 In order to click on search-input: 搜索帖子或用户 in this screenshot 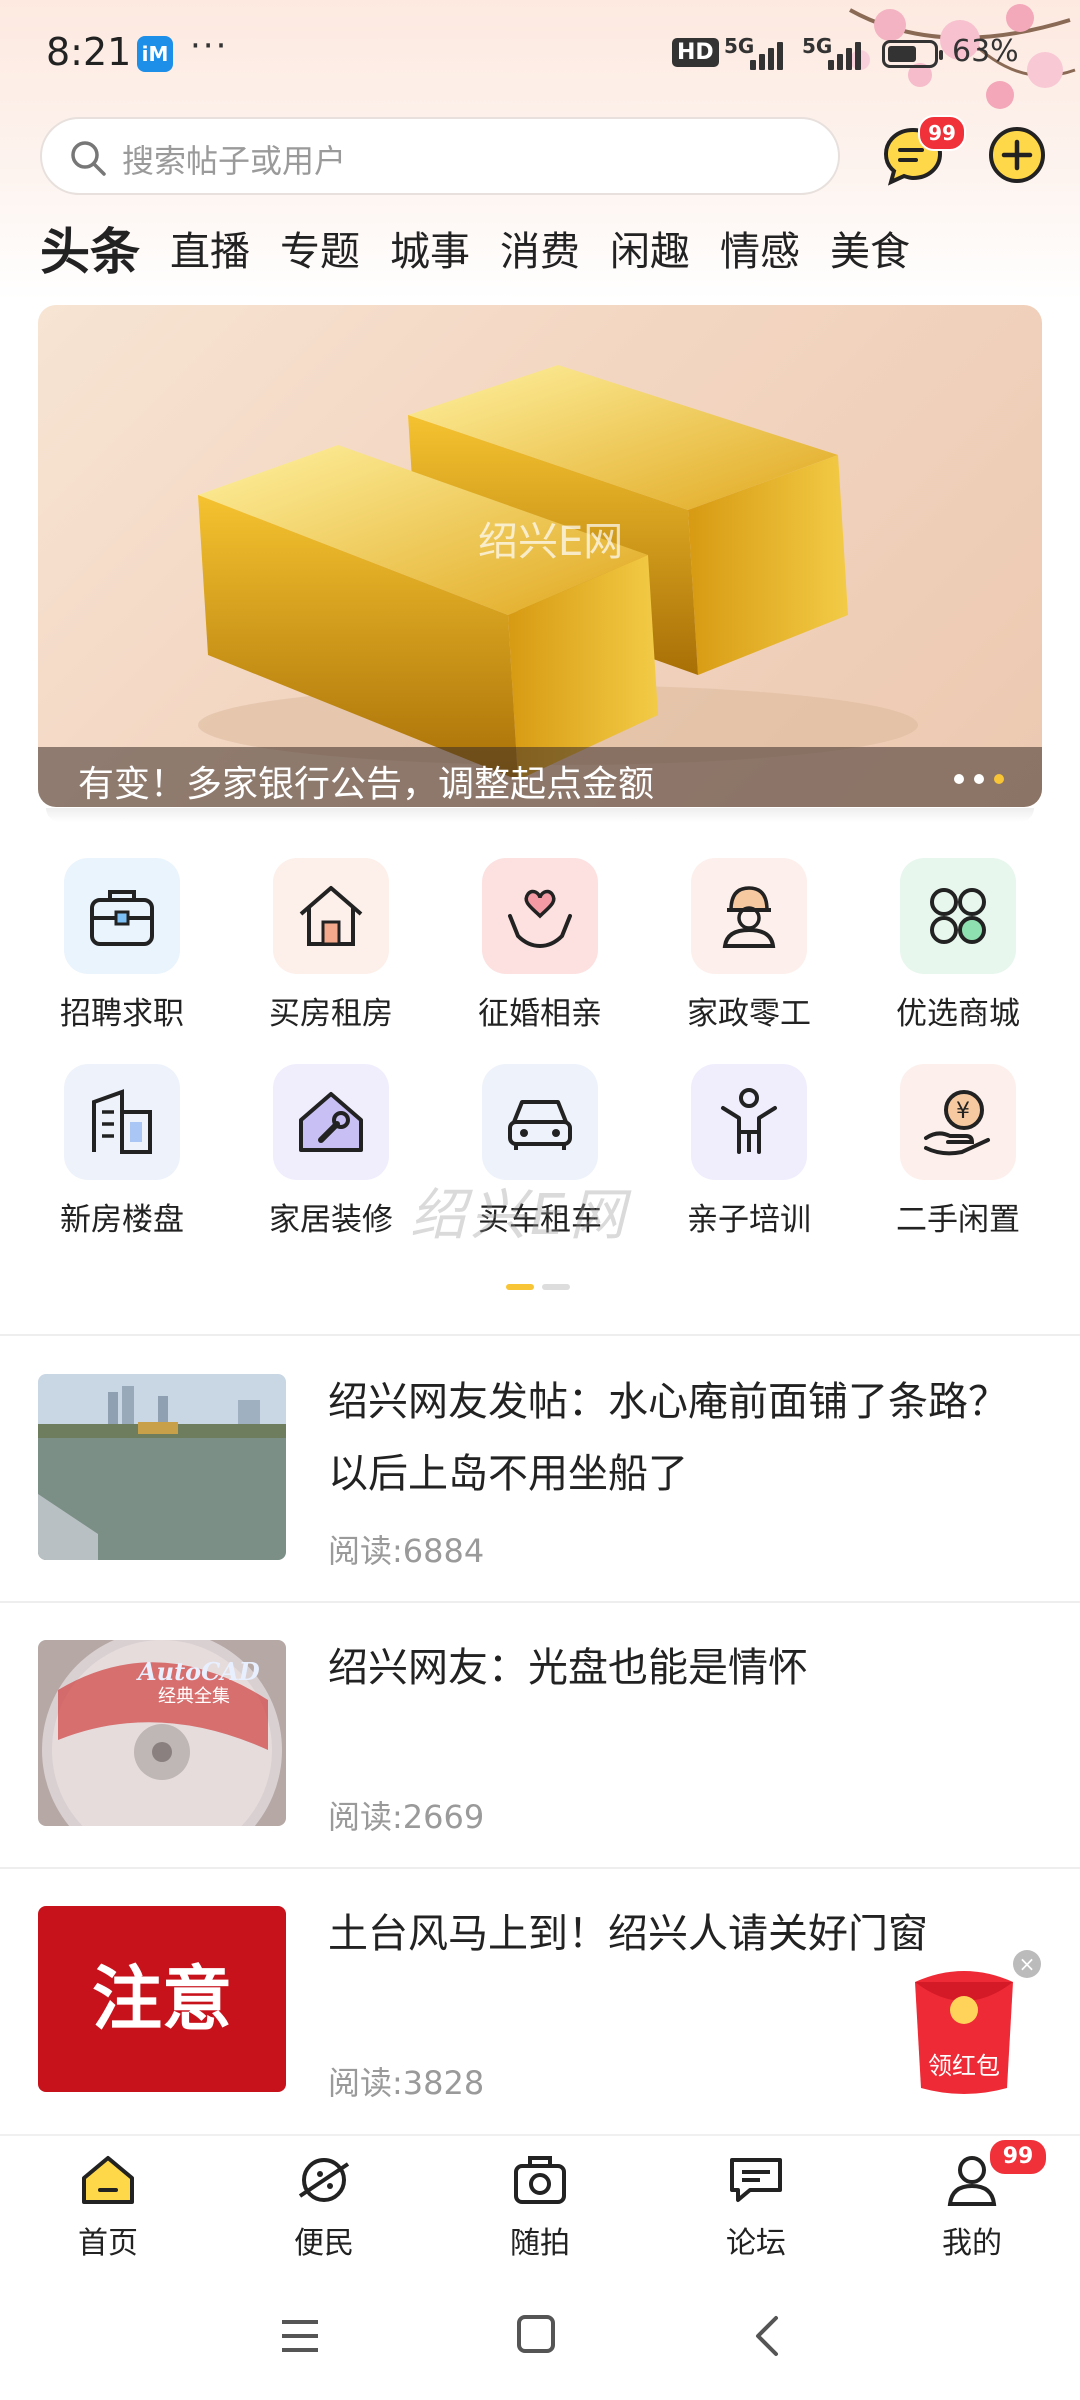, I will do `click(440, 156)`.